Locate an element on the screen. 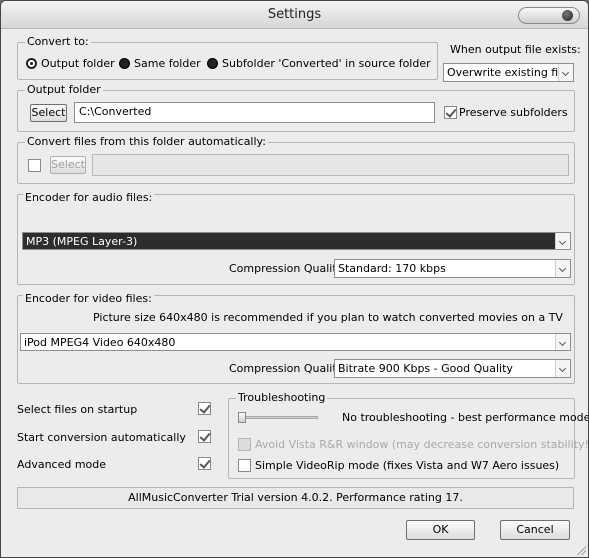  radio-output-folder: Output folder is located at coordinates (70, 63).